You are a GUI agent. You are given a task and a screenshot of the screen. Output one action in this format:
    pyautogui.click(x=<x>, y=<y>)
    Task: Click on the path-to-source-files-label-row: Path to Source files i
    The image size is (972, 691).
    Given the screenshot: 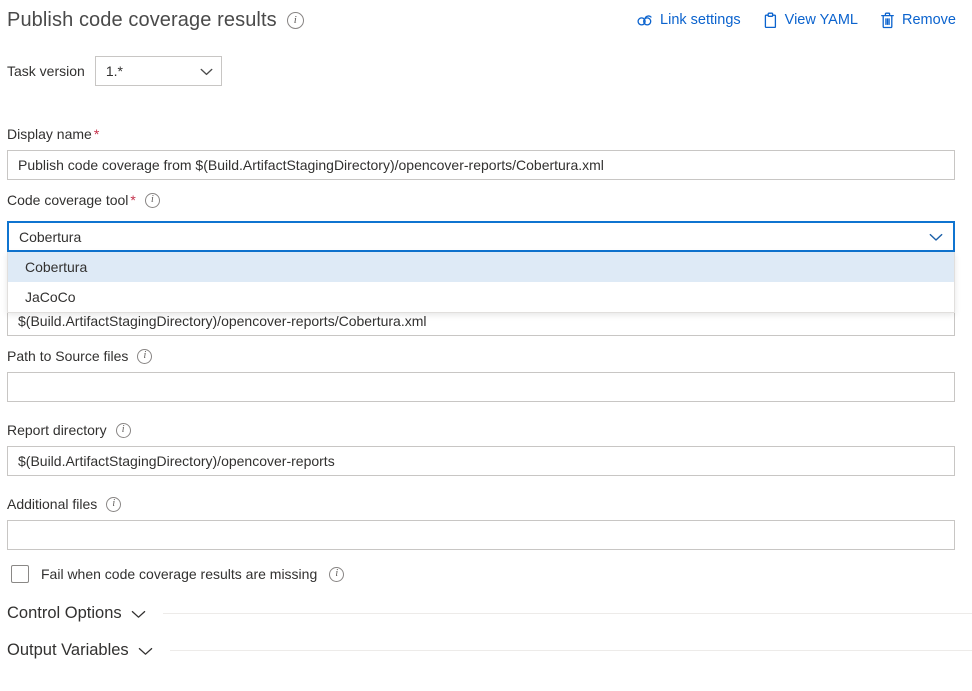 What is the action you would take?
    pyautogui.click(x=481, y=356)
    